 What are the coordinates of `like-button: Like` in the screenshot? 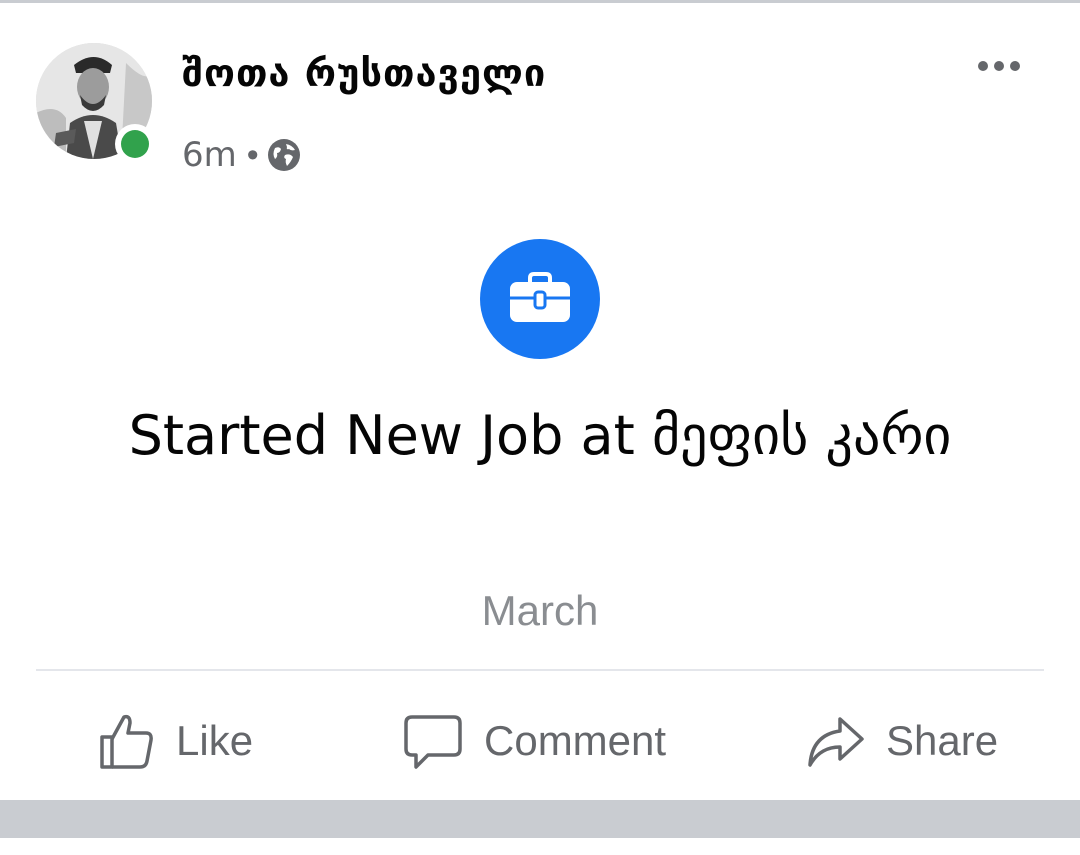 It's located at (174, 741).